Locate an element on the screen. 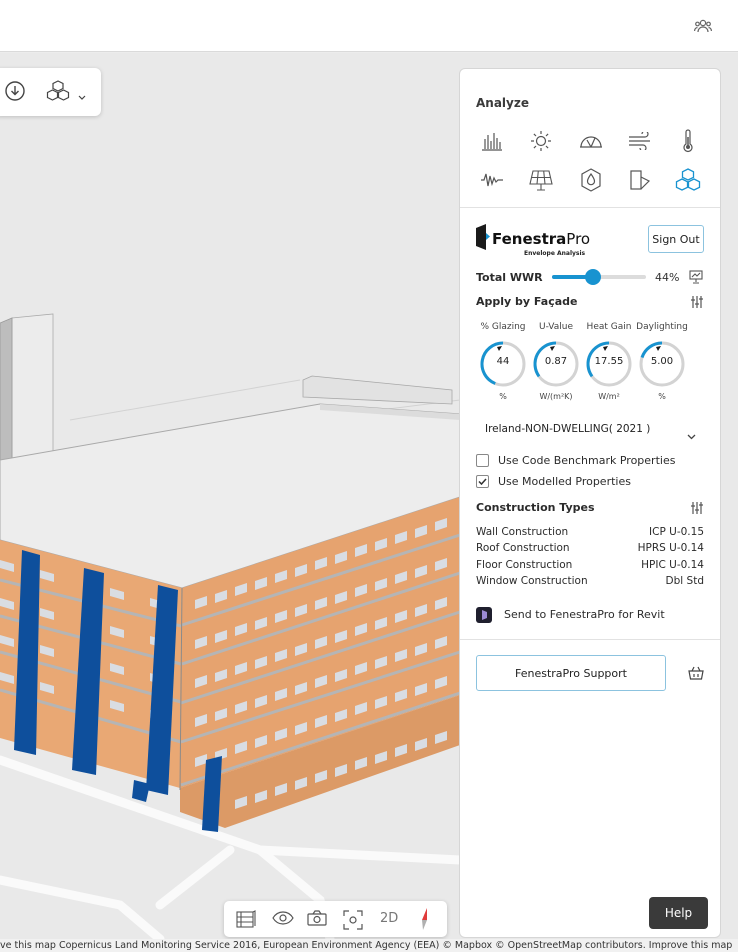 This screenshot has width=738, height=952. gauge-heat-gain: Heat Gain 17.55 W/m² is located at coordinates (609, 361).